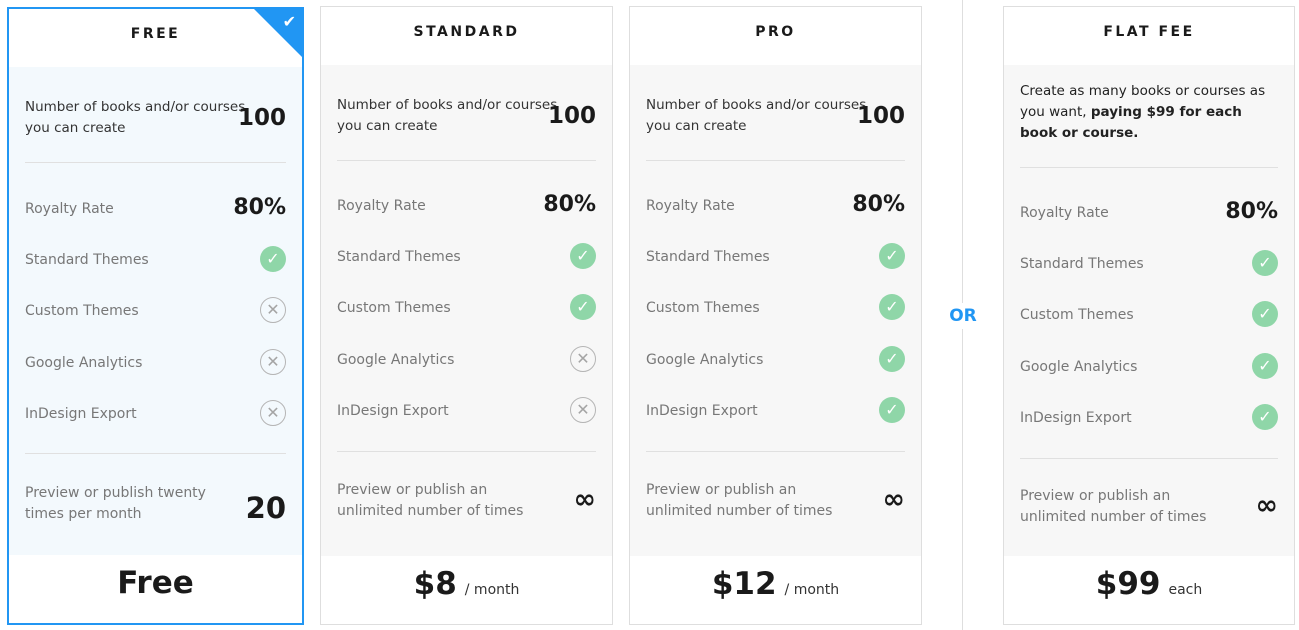 The height and width of the screenshot is (630, 1299). What do you see at coordinates (466, 590) in the screenshot?
I see `plan-price: $8 / month` at bounding box center [466, 590].